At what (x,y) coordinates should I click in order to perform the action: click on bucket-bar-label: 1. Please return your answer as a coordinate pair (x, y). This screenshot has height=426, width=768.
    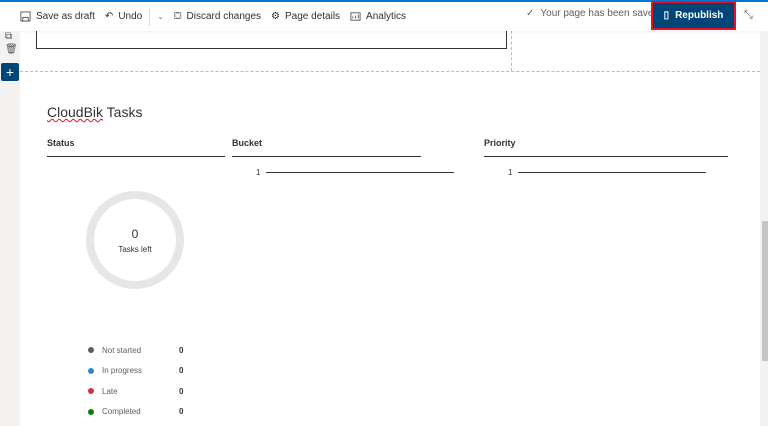
    Looking at the image, I should click on (258, 172).